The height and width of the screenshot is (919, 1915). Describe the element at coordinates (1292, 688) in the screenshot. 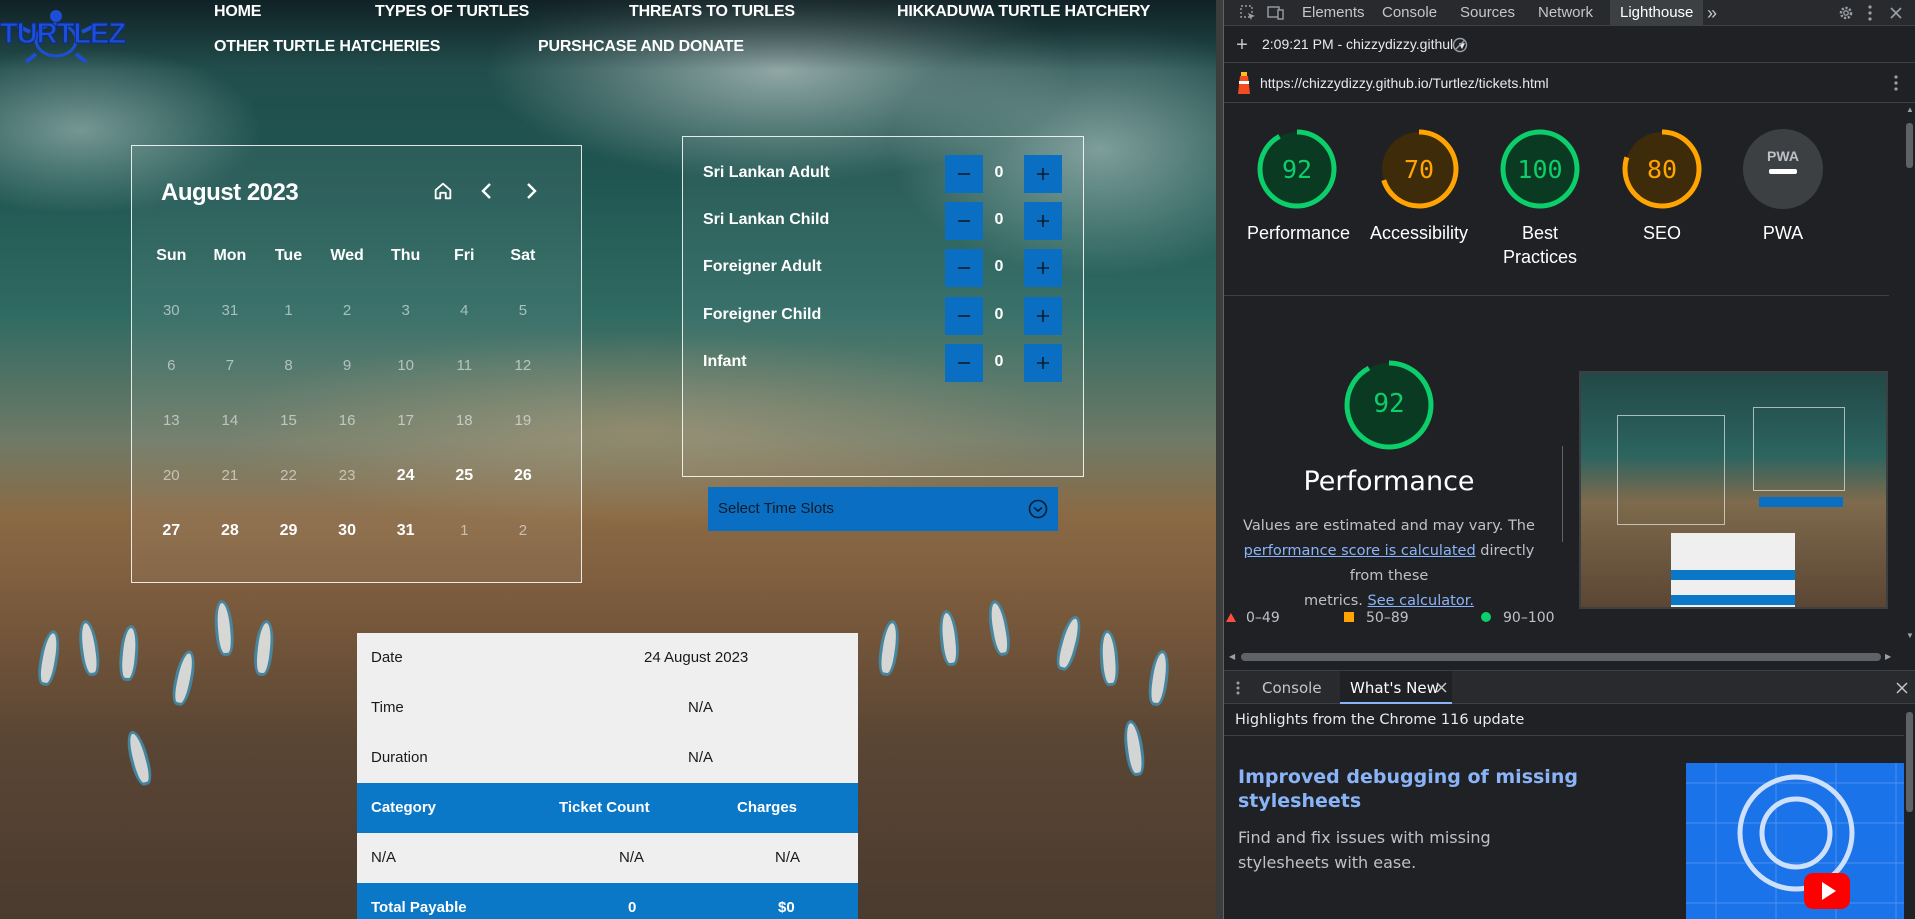

I see `drawer-tab-console: Console` at that location.